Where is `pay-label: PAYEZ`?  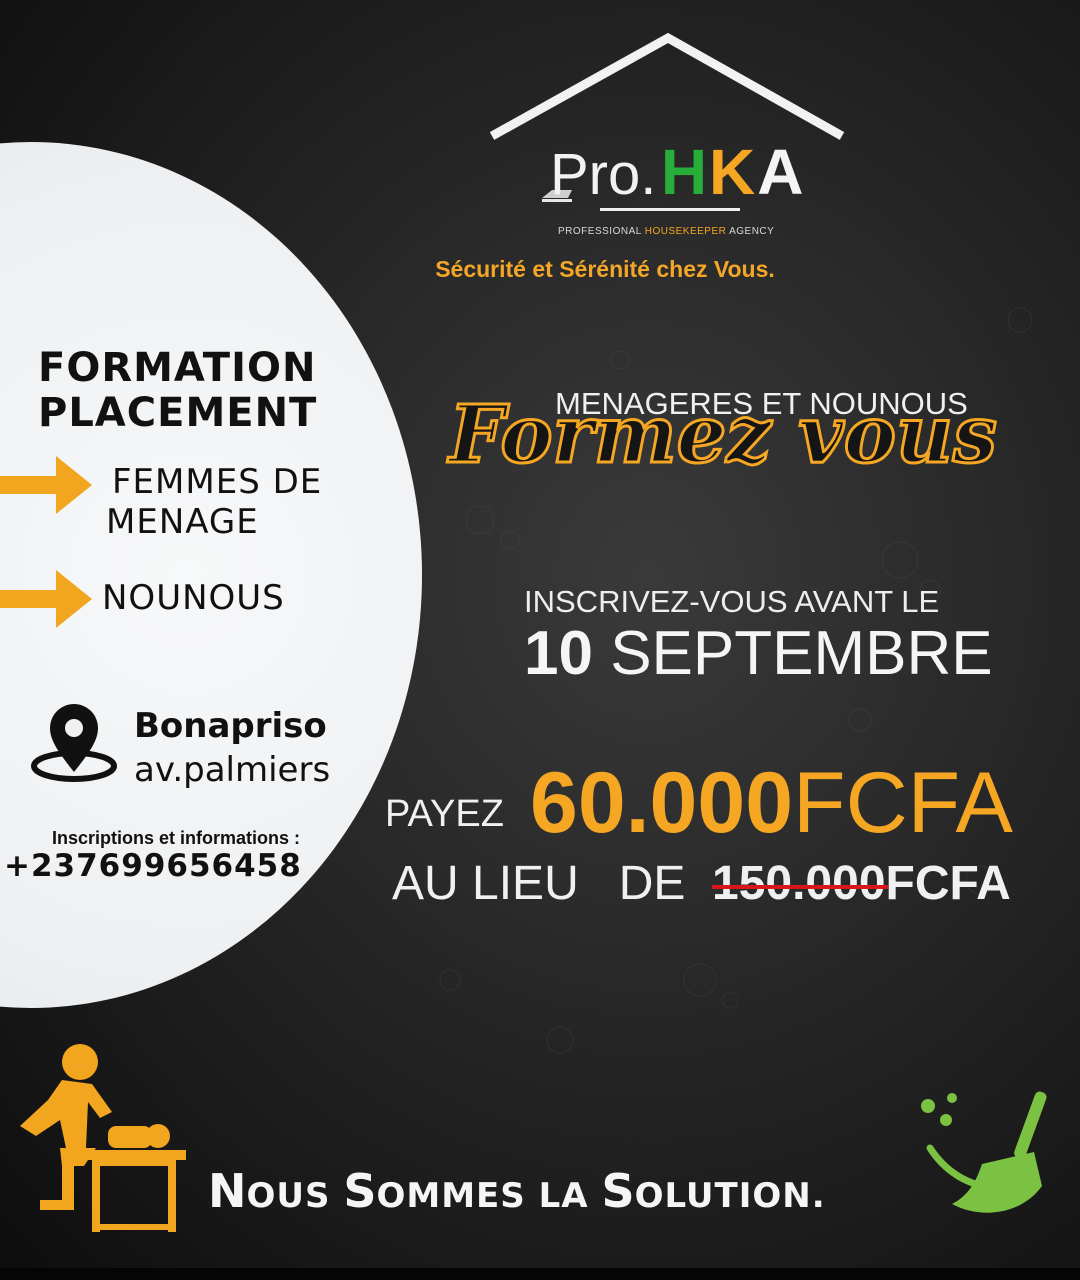 pay-label: PAYEZ is located at coordinates (444, 814).